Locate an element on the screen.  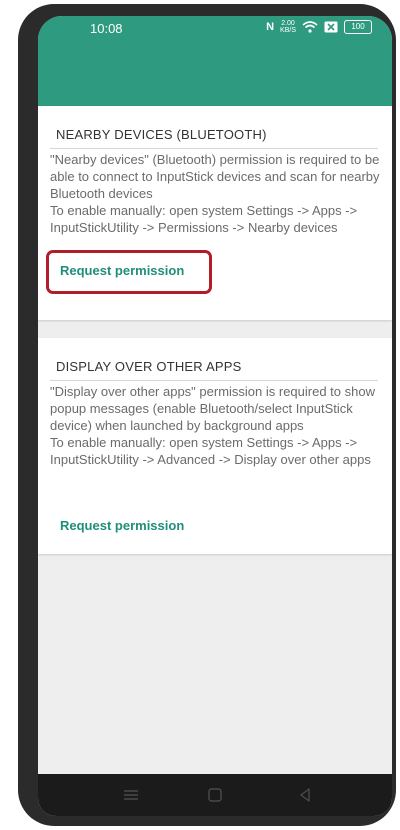
section-title: DISPLAY OVER OTHER APPS is located at coordinates (149, 366).